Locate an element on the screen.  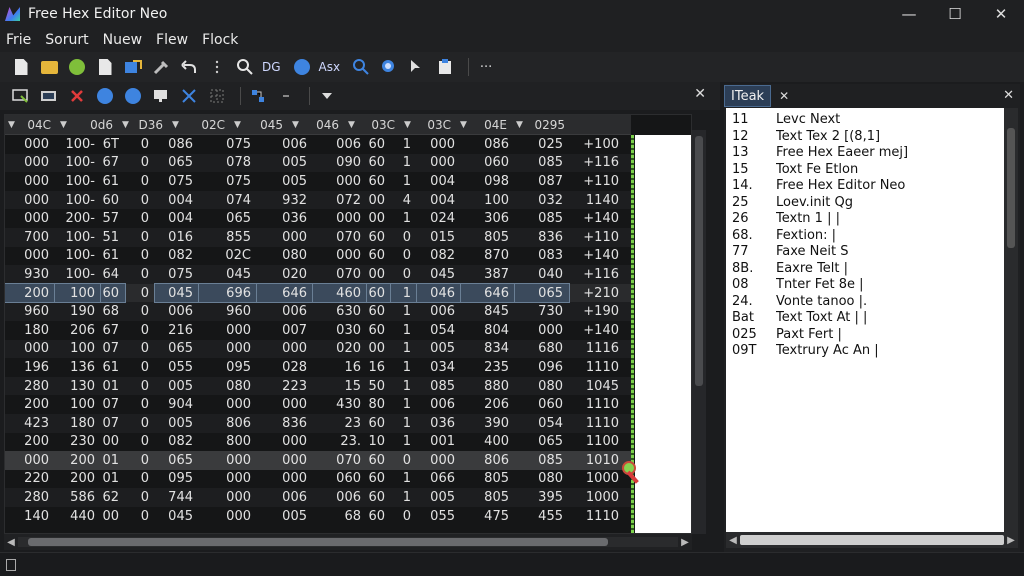
hex-cell: 423 is located at coordinates (30, 423).